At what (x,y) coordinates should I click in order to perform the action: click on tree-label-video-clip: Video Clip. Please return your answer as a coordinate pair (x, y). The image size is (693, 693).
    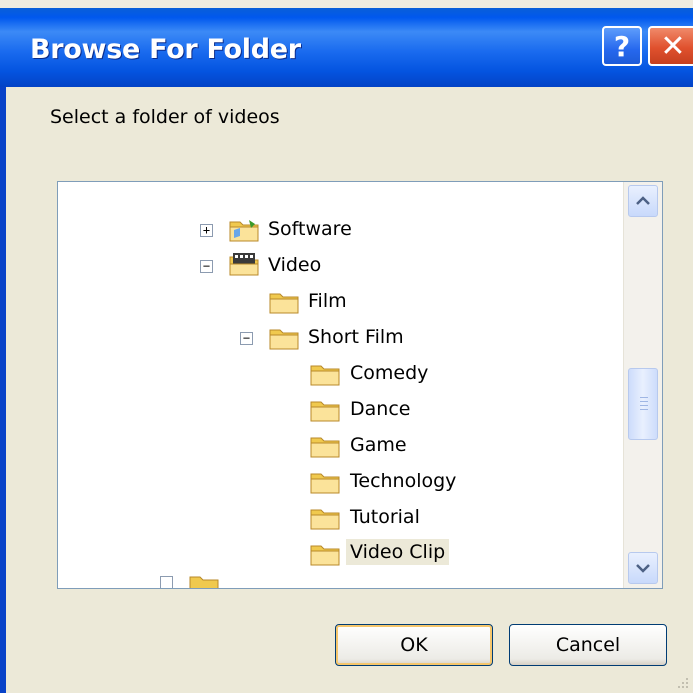
    Looking at the image, I should click on (398, 552).